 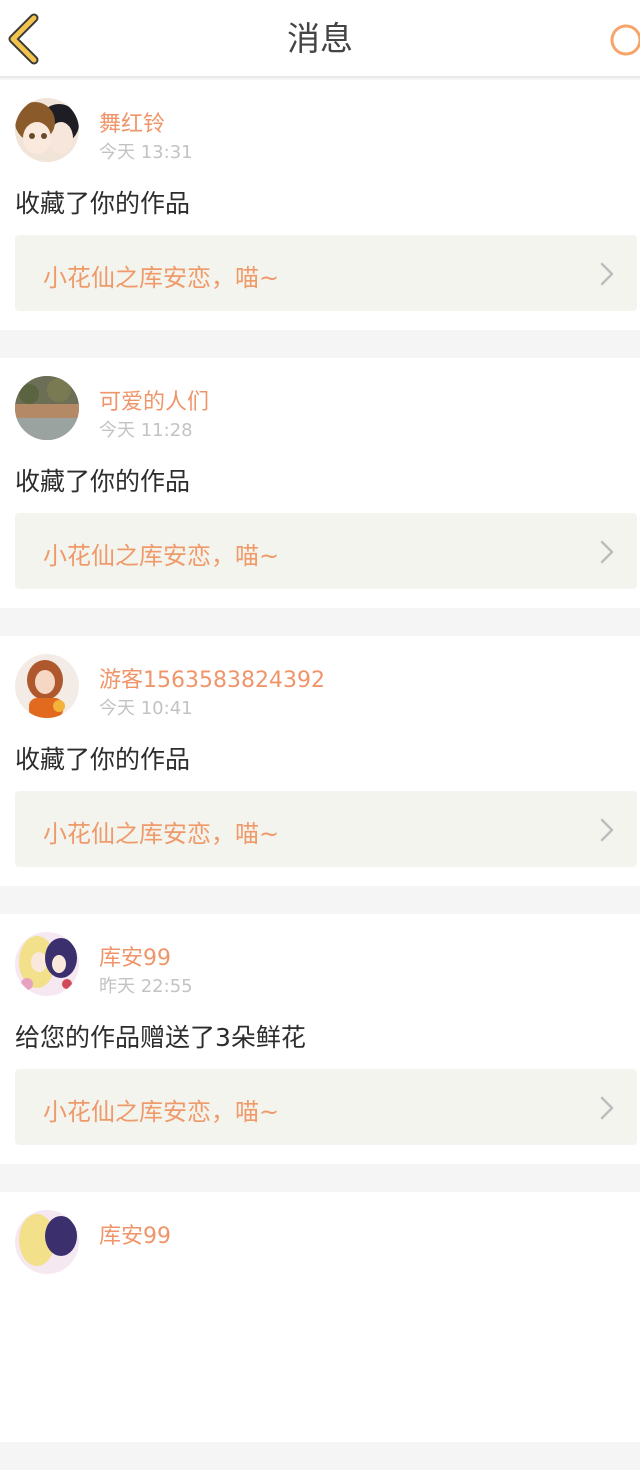 I want to click on page-title: 消息, so click(x=320, y=38).